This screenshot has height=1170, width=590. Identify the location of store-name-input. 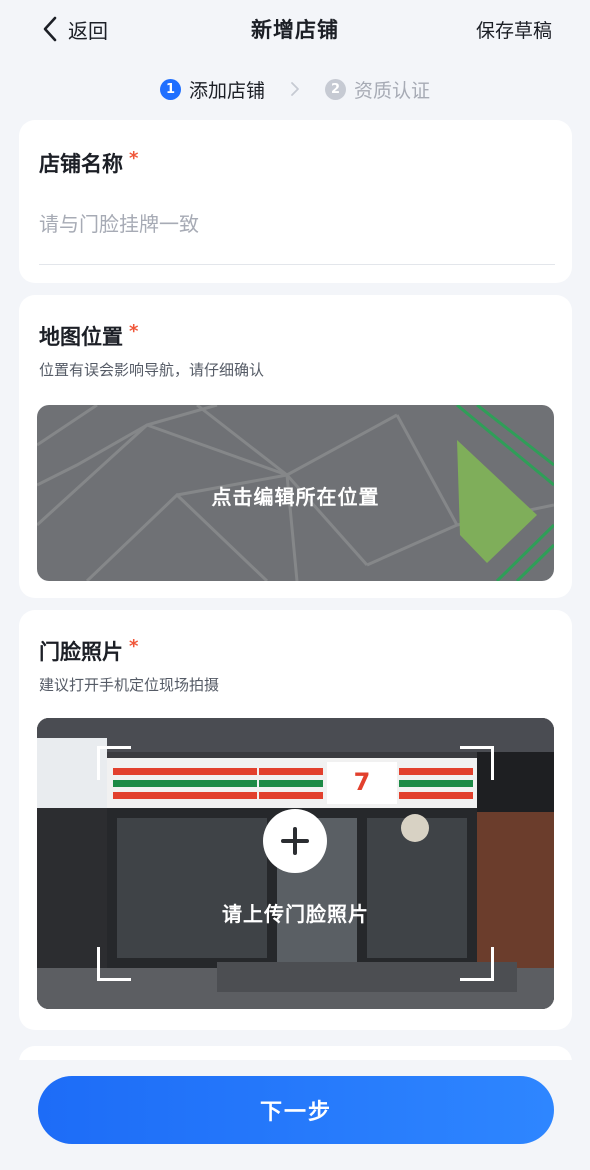
(297, 224).